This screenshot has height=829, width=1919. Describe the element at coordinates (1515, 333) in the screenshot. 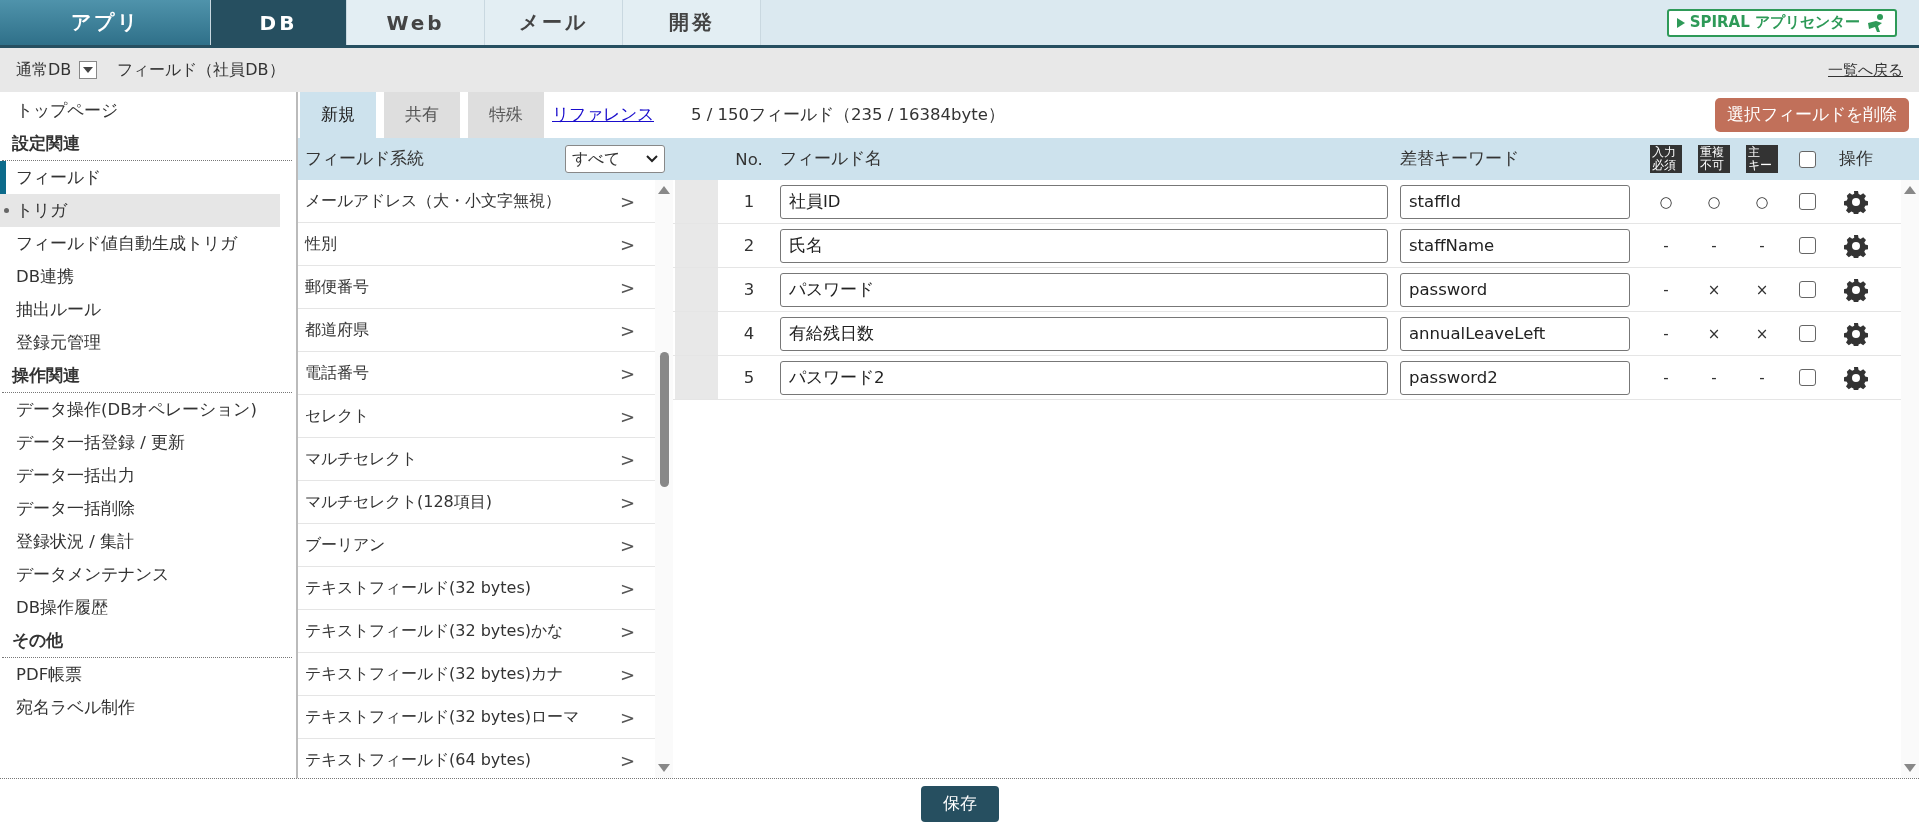

I see `keyword-field: annualLeaveLeft` at that location.